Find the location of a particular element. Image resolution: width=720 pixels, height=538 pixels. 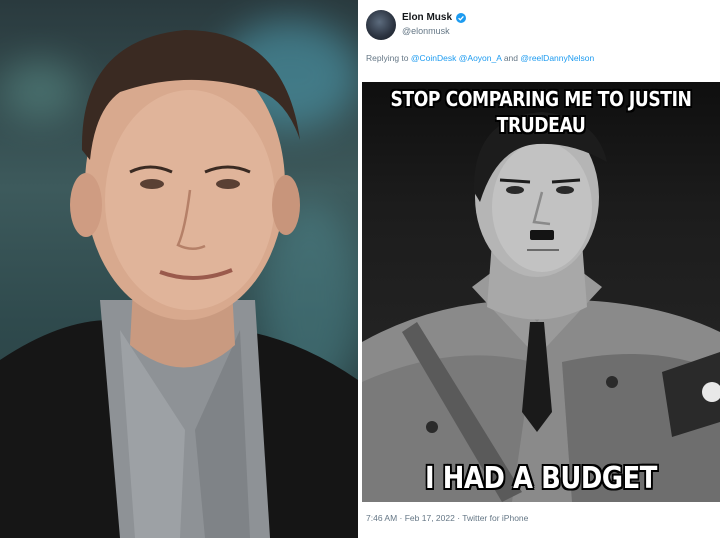

verified-badge-icon is located at coordinates (461, 17).